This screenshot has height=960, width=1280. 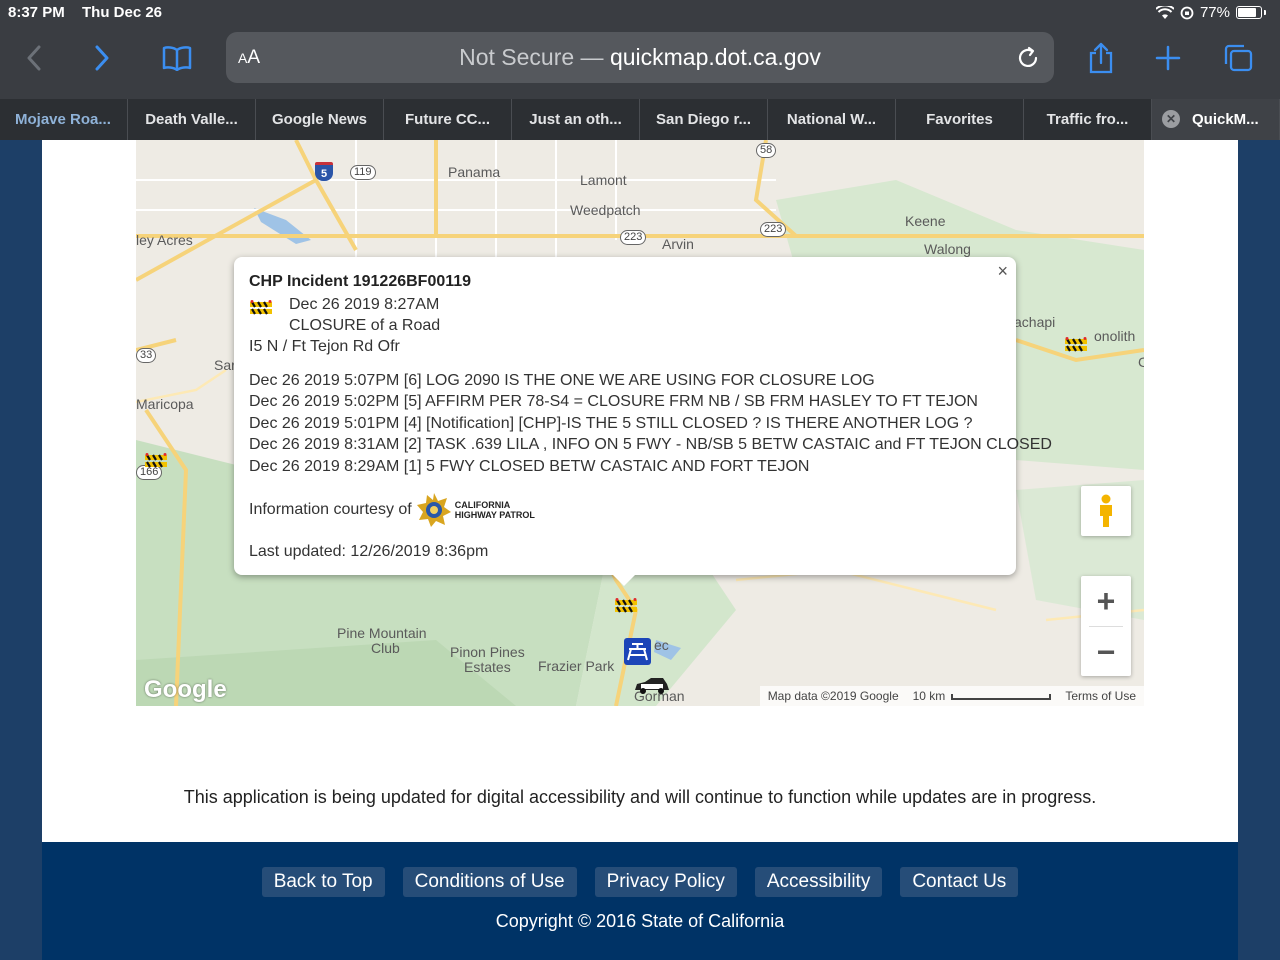 I want to click on map-label-panama: Panama, so click(x=474, y=172).